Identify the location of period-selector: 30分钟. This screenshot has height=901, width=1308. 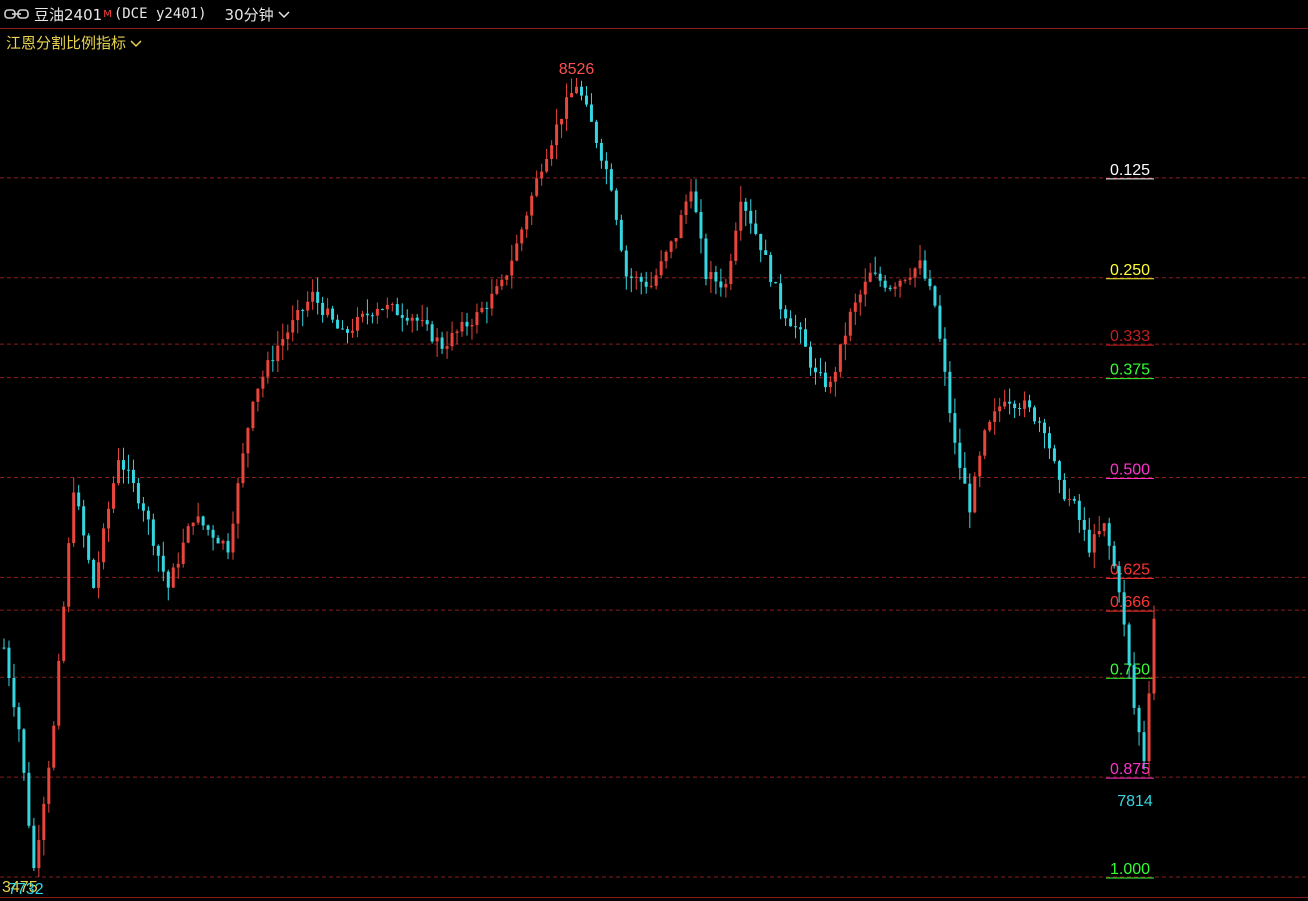
(257, 14).